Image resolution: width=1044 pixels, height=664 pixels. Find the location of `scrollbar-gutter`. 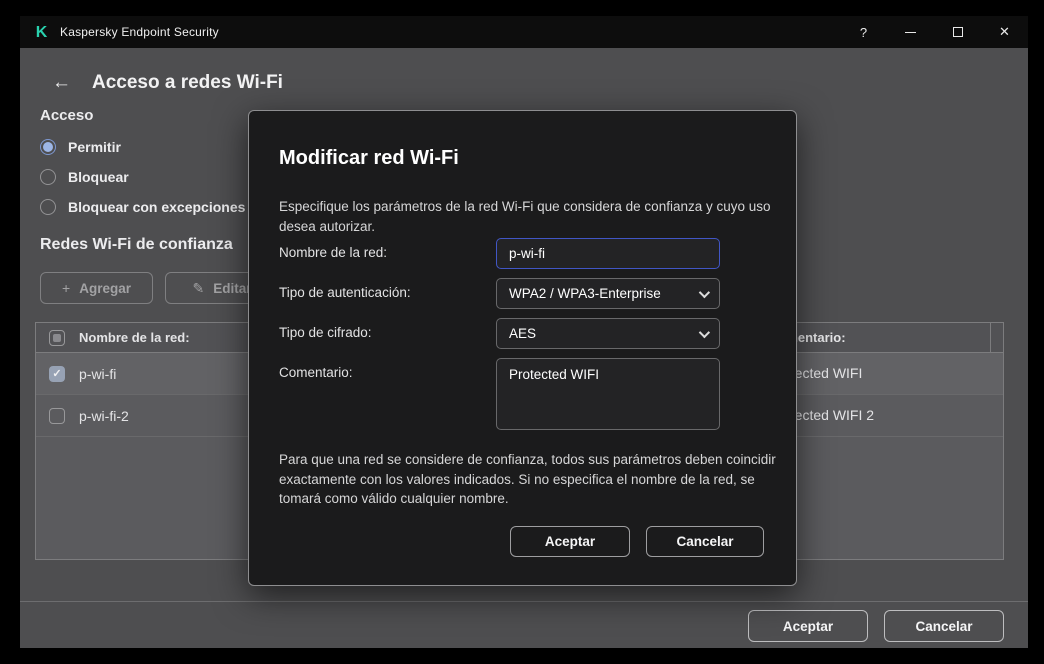

scrollbar-gutter is located at coordinates (990, 337).